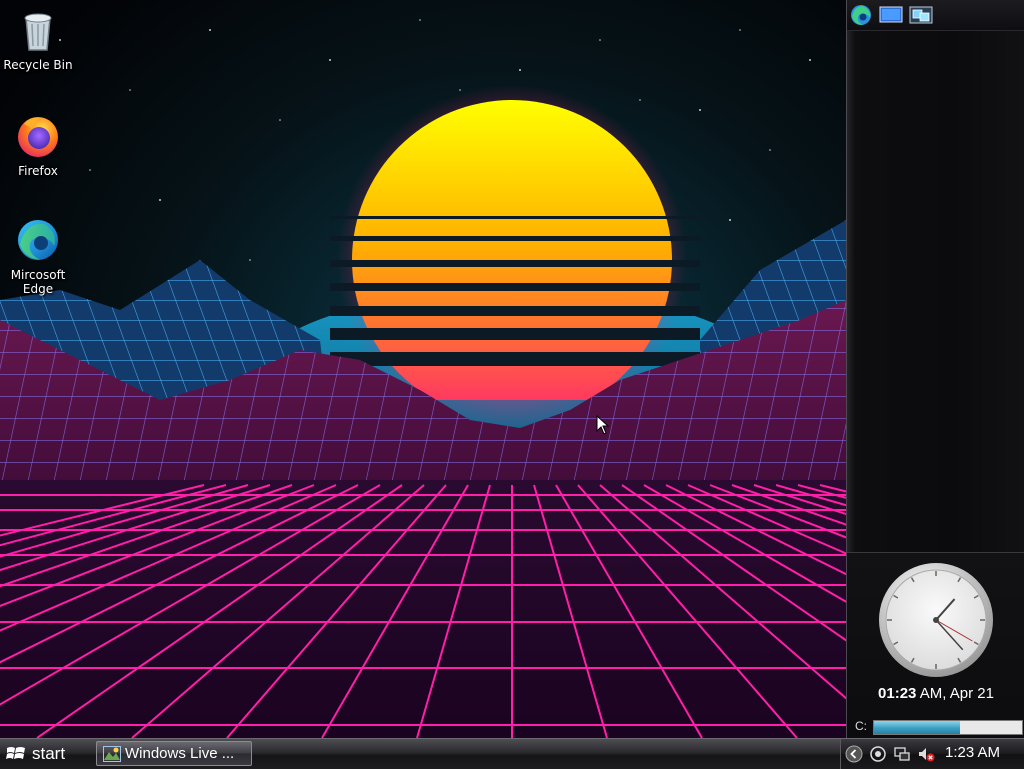  I want to click on drive-label: C:, so click(861, 726).